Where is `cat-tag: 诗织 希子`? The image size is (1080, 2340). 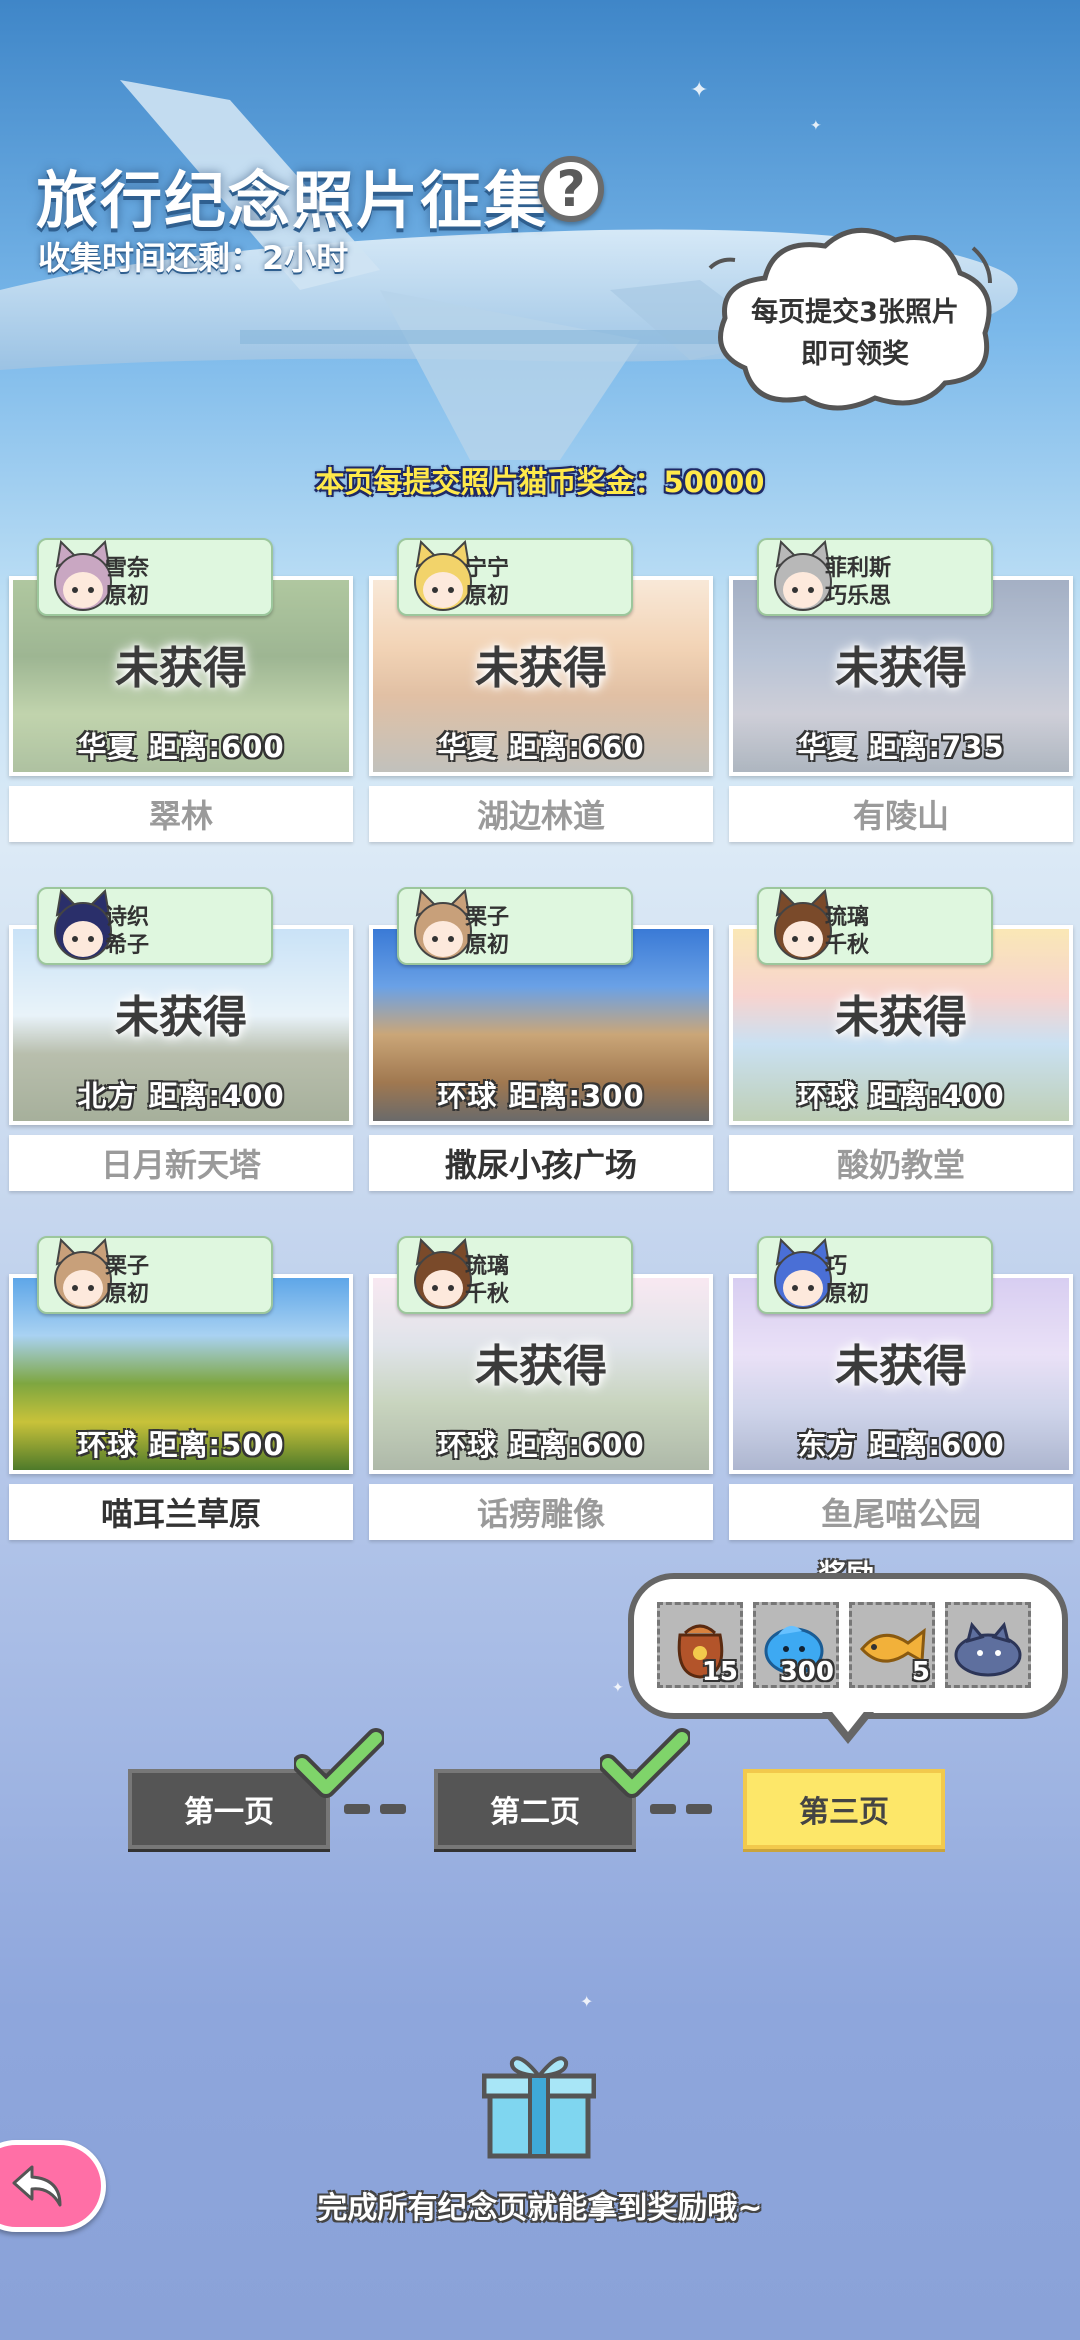
cat-tag: 诗织 希子 is located at coordinates (155, 926).